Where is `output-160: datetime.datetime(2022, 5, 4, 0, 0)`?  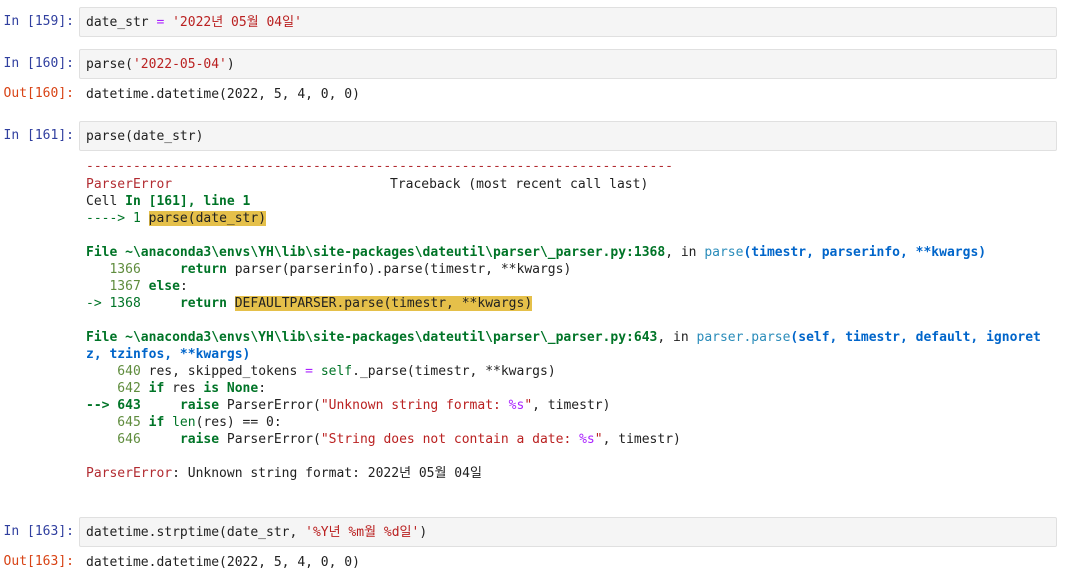
output-160: datetime.datetime(2022, 5, 4, 0, 0) is located at coordinates (223, 94).